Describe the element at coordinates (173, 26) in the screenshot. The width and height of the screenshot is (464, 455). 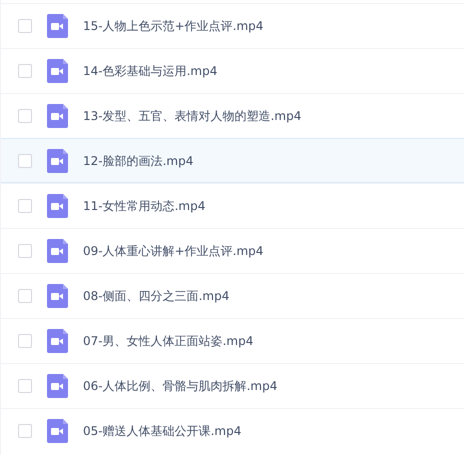
I see `file-name: 15-人物上色示范+作业点评.mp4` at that location.